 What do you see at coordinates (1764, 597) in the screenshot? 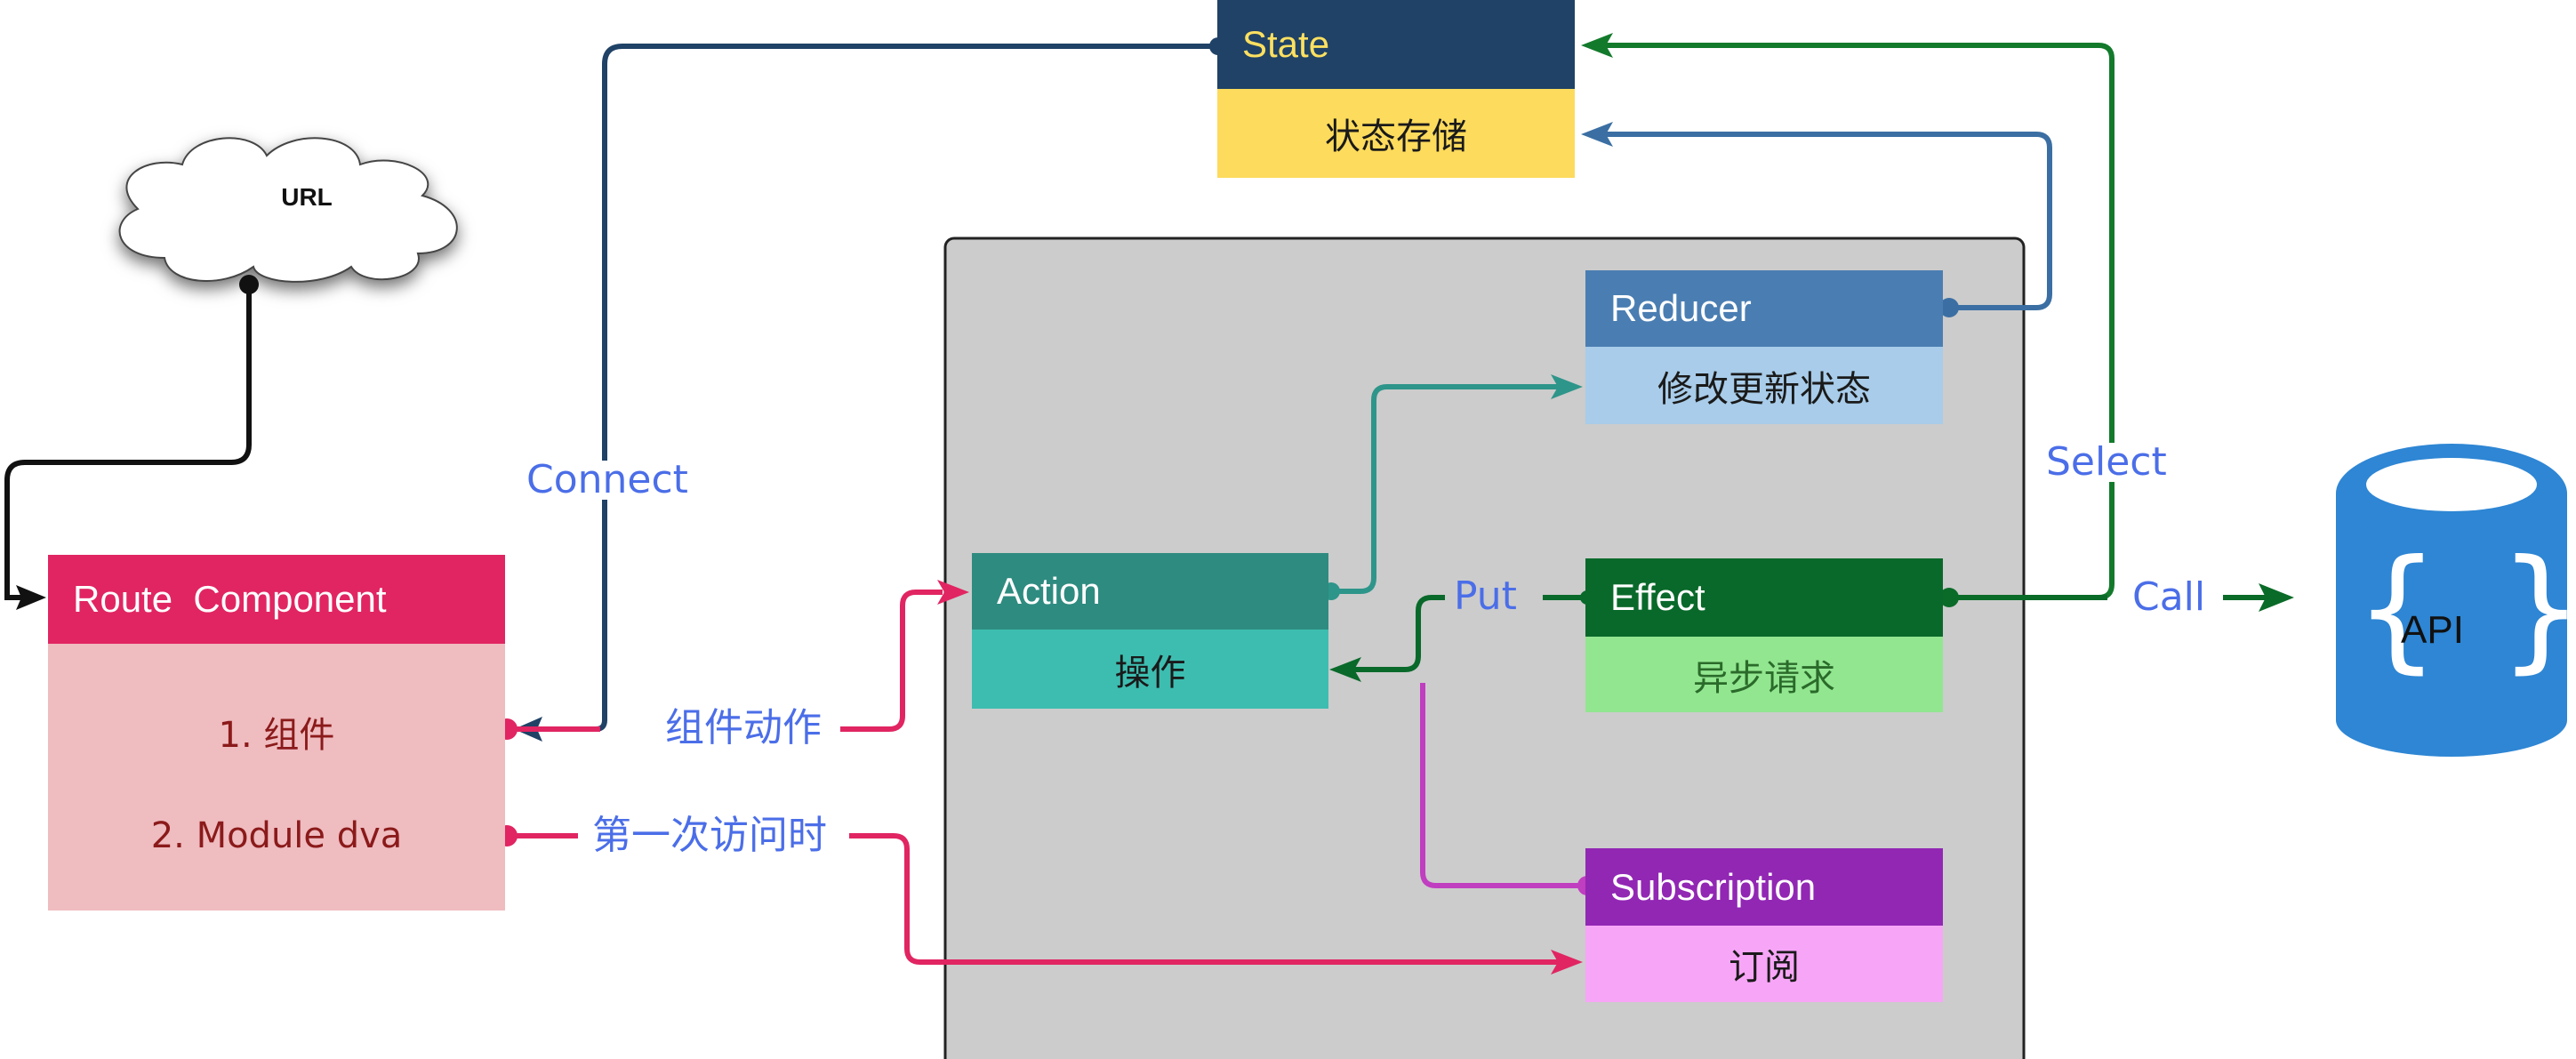
I see `effect-header: Effect` at bounding box center [1764, 597].